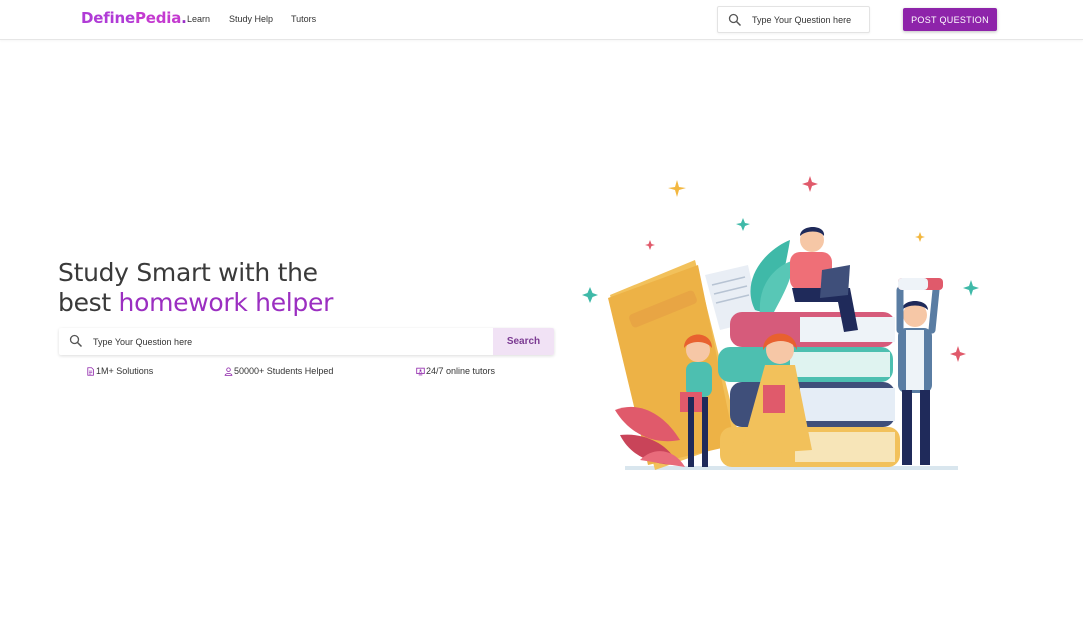  Describe the element at coordinates (313, 342) in the screenshot. I see `main-search-input` at that location.